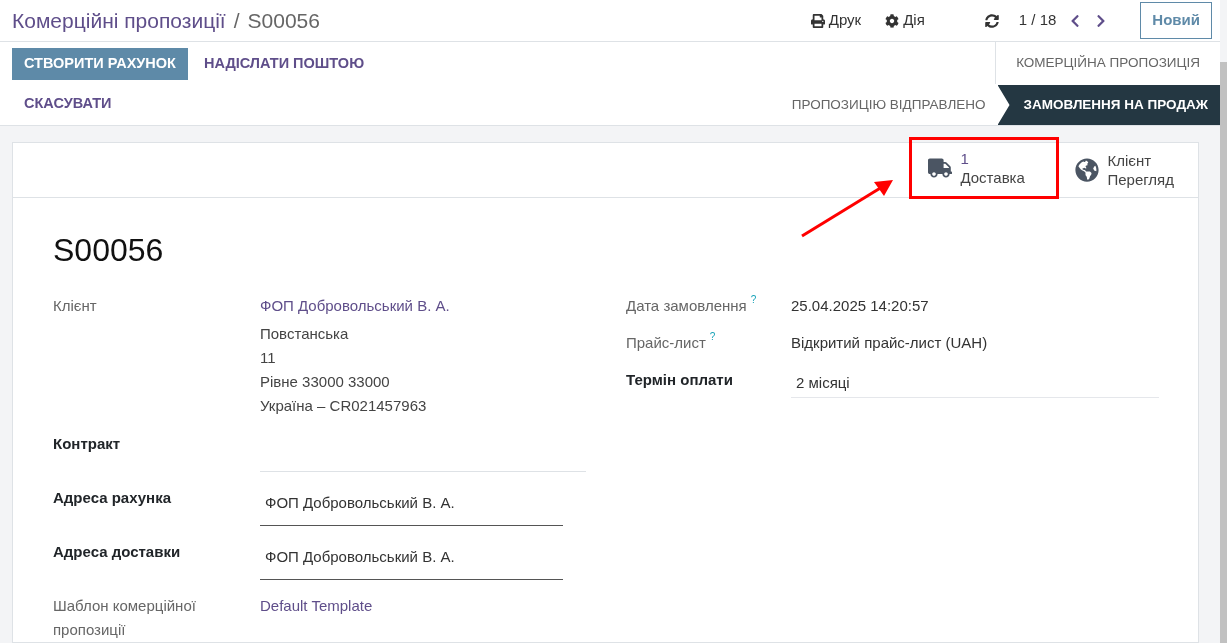  What do you see at coordinates (1108, 105) in the screenshot?
I see `status-step: ЗАМОВЛЕННЯ НА ПРОДАЖ` at bounding box center [1108, 105].